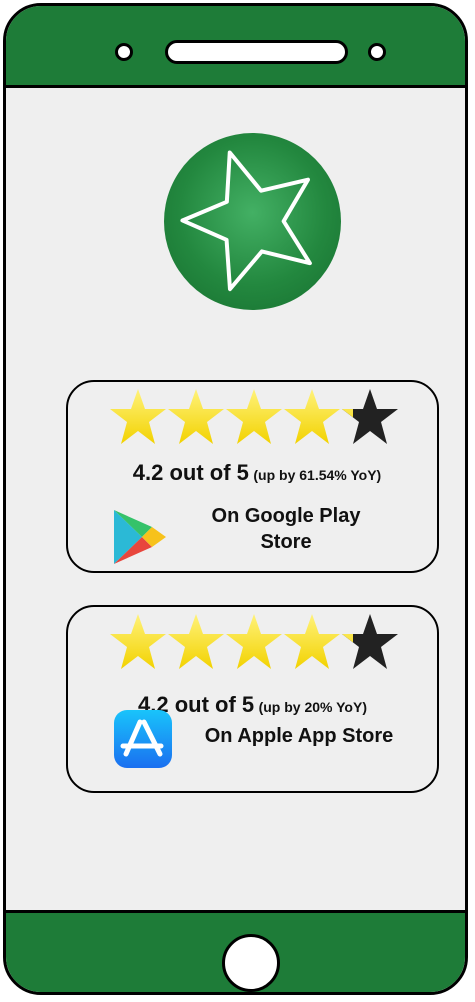  What do you see at coordinates (190, 472) in the screenshot?
I see `rating-main: 4.2 out of 5` at bounding box center [190, 472].